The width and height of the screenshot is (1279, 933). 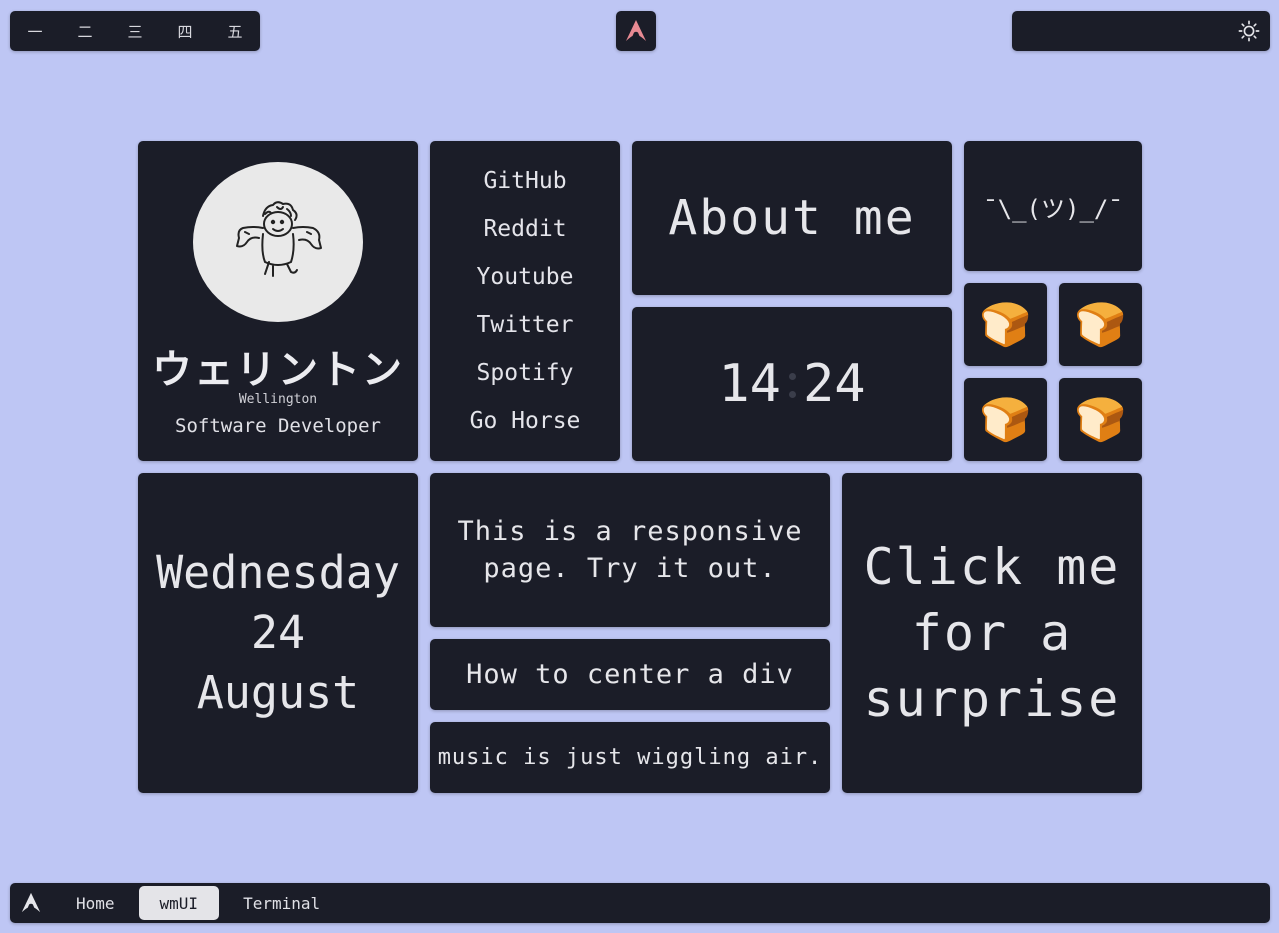 I want to click on responsive-note-text: This is a responsive page. Try it out., so click(x=630, y=550).